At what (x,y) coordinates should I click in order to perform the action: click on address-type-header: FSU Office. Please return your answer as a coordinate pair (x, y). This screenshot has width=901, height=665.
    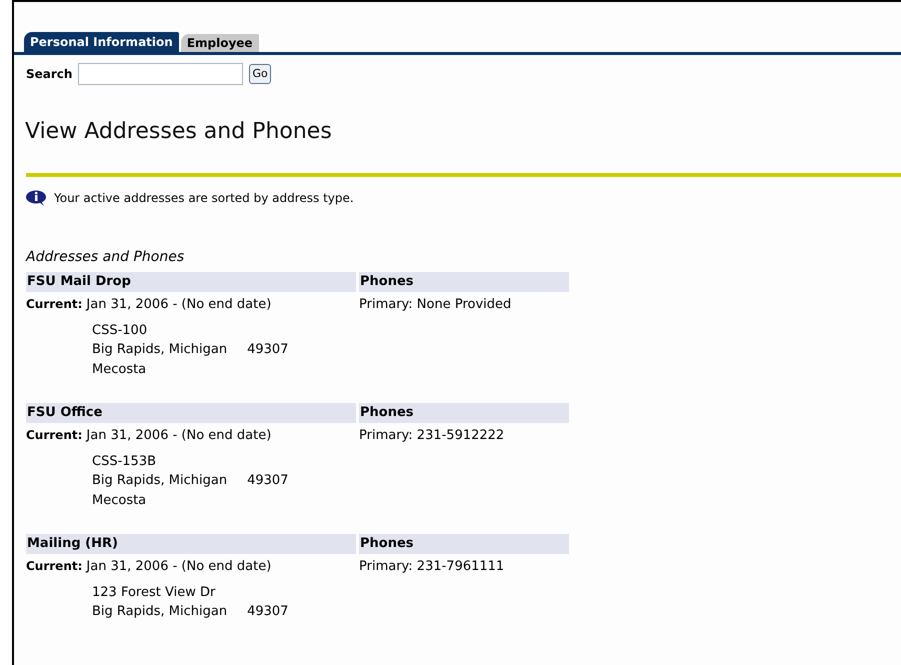
    Looking at the image, I should click on (191, 413).